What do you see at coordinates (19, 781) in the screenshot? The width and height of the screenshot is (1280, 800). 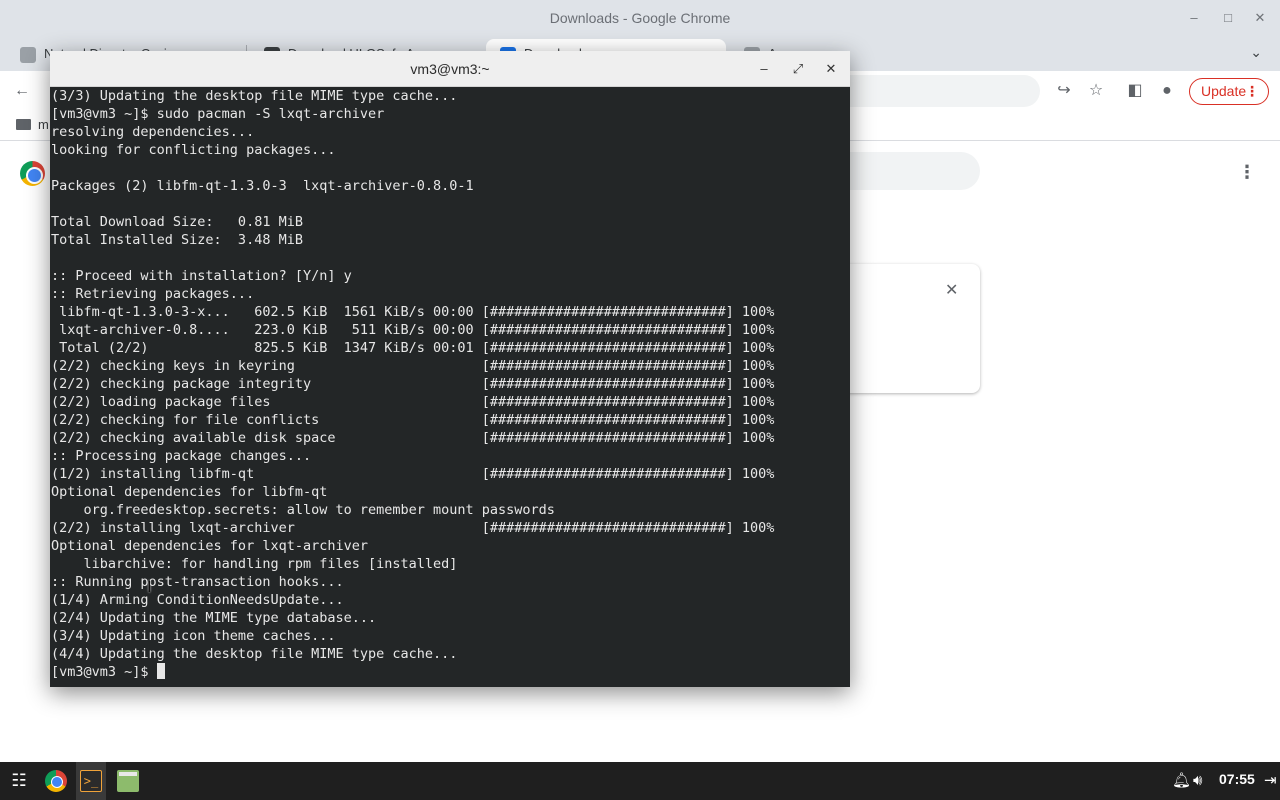 I see `app-grid-icon: ☷` at bounding box center [19, 781].